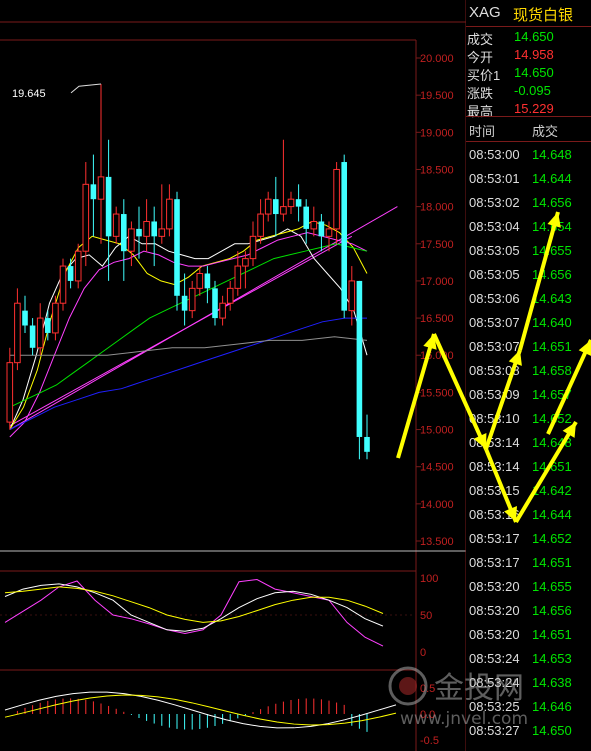 The image size is (591, 751). I want to click on tick-time: 08:53:25, so click(494, 706).